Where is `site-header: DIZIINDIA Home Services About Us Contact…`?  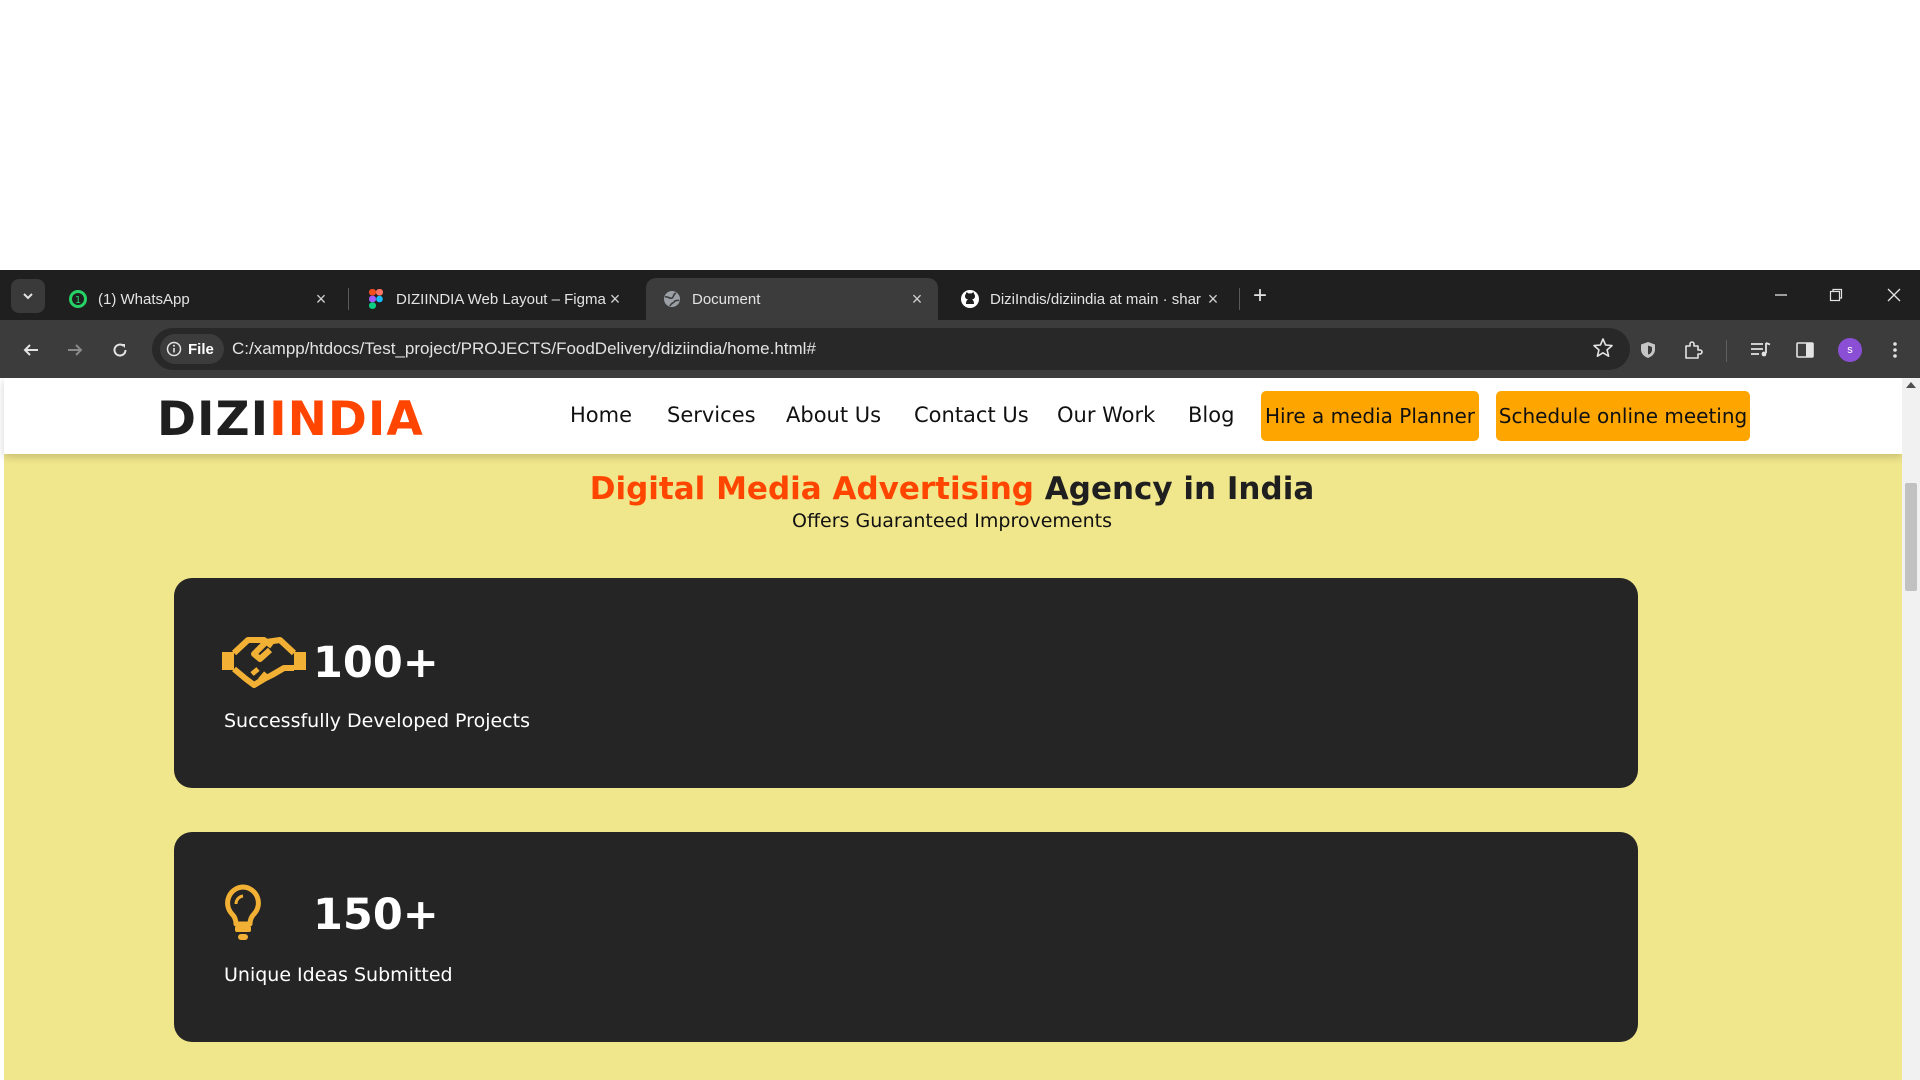 site-header: DIZIINDIA Home Services About Us Contact… is located at coordinates (953, 416).